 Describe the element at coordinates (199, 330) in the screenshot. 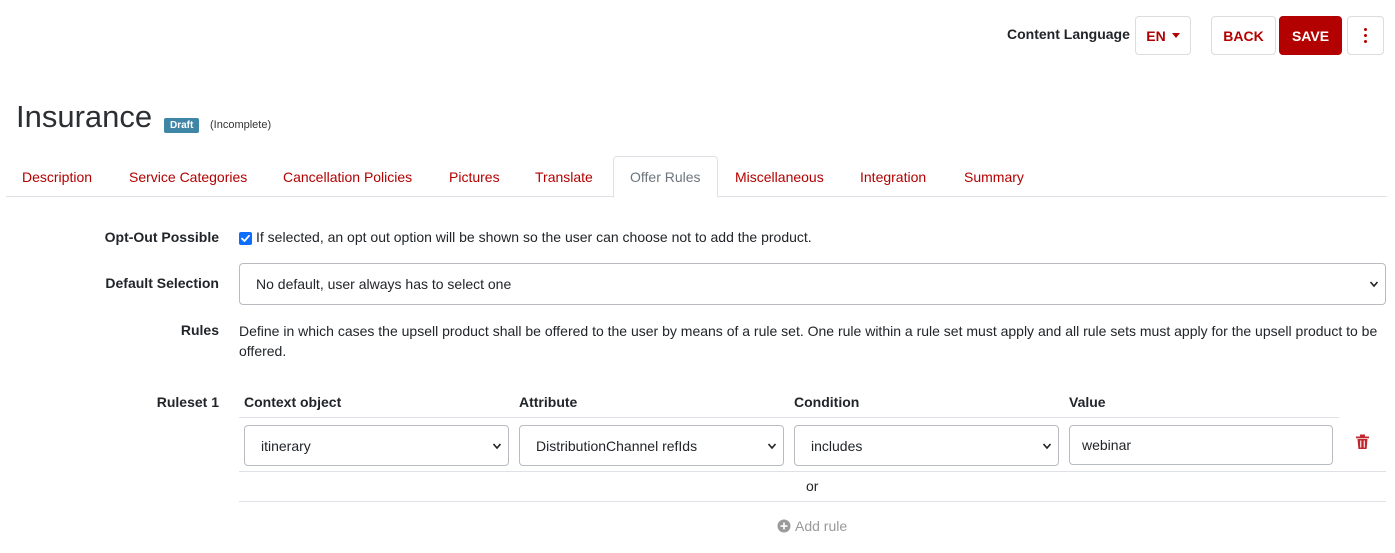

I see `rules-label: Rules` at that location.